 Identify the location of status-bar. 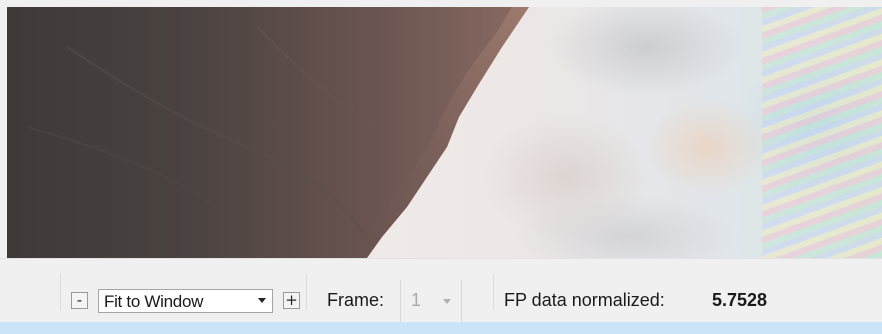
(441, 328).